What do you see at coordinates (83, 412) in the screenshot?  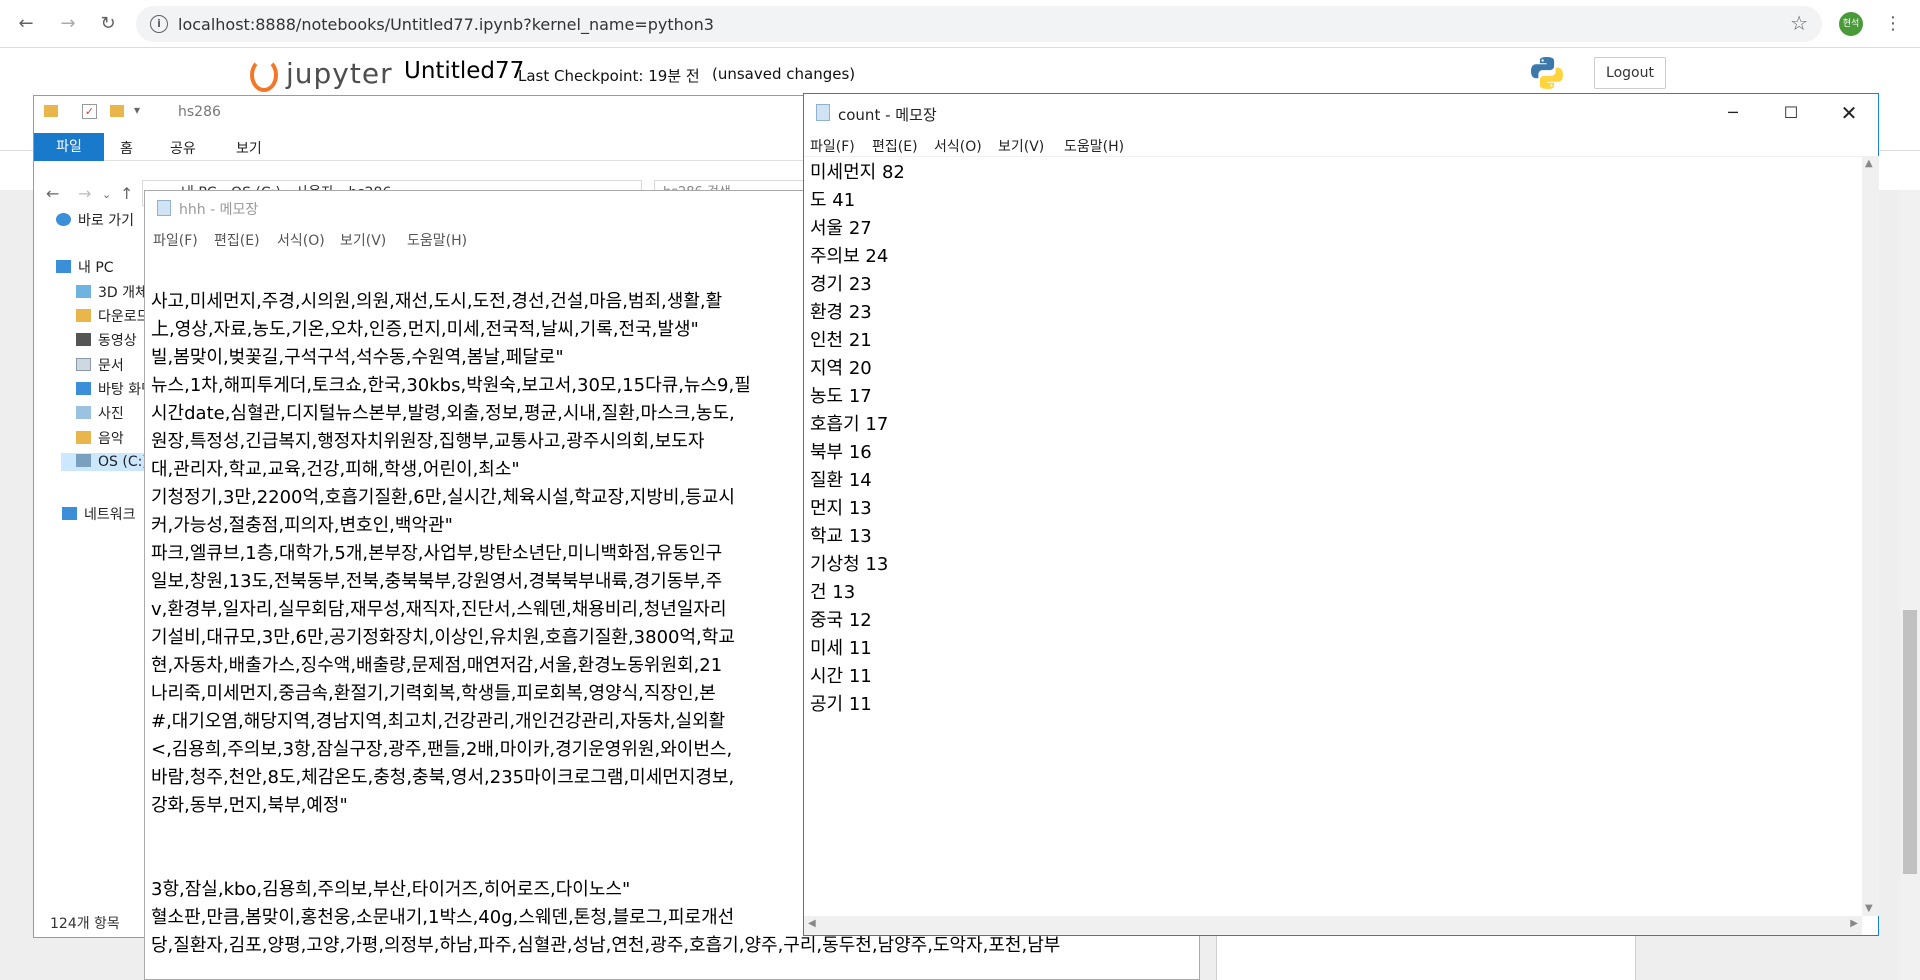 I see `pictures-folder-icon` at bounding box center [83, 412].